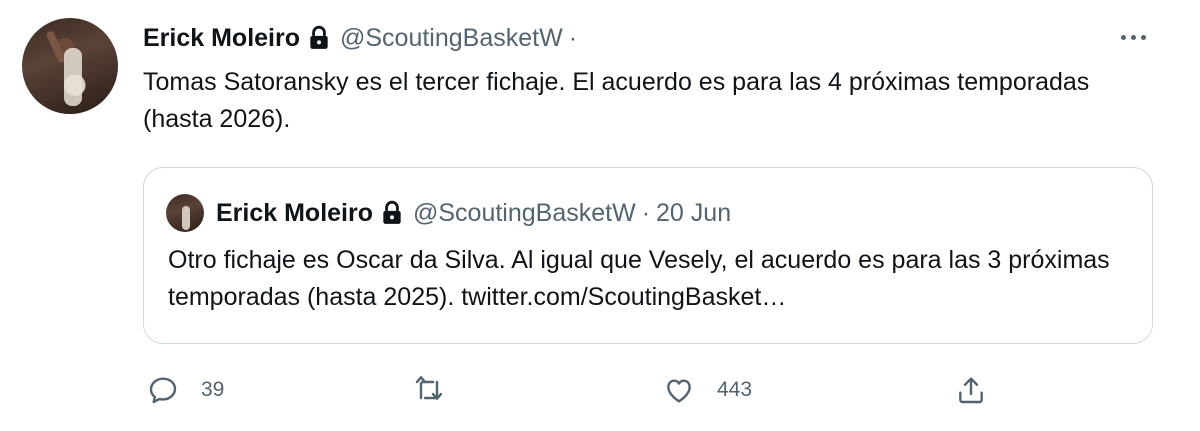 The height and width of the screenshot is (431, 1200). I want to click on retweet-icon, so click(429, 388).